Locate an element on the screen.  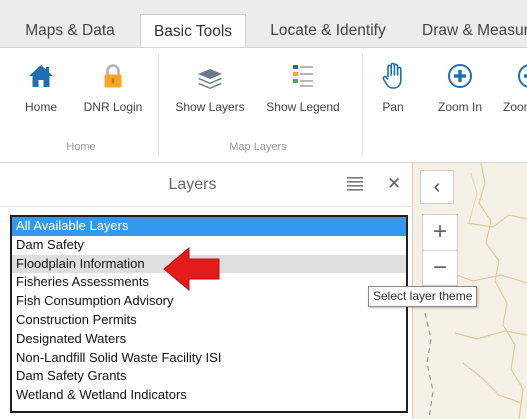
close-icon: ✕ is located at coordinates (394, 184).